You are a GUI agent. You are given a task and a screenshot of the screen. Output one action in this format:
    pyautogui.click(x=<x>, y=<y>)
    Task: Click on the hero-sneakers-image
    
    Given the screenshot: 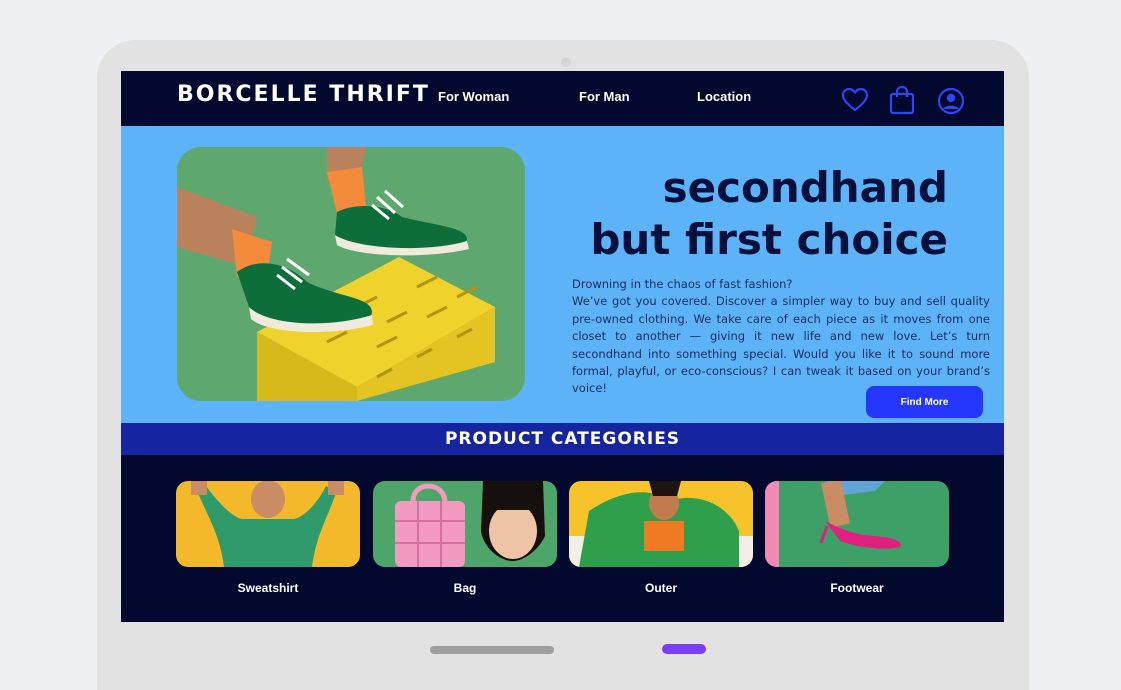 What is the action you would take?
    pyautogui.click(x=351, y=274)
    